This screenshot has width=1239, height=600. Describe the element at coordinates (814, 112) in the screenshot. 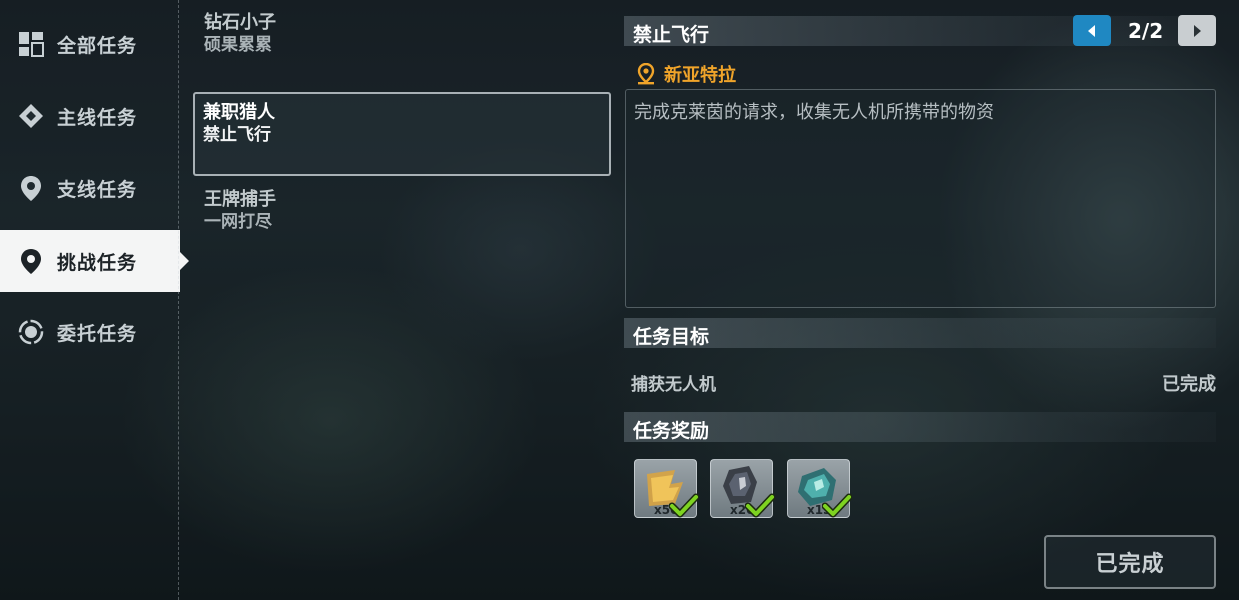

I see `quest-description: 完成克莱茵的请求，收集无人机所携带的物资` at that location.